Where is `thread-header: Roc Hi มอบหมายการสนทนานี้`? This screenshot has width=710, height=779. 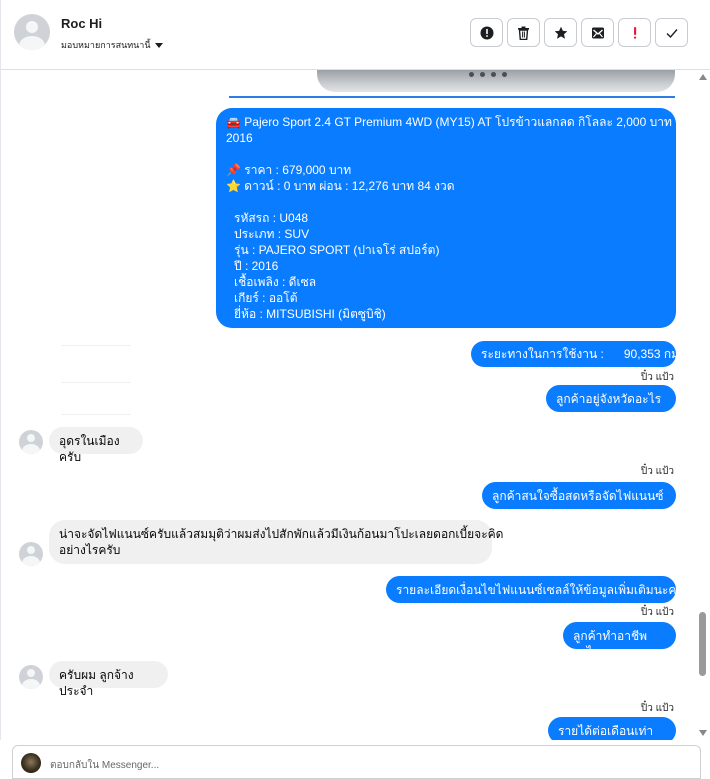 thread-header: Roc Hi มอบหมายการสนทนานี้ is located at coordinates (355, 35).